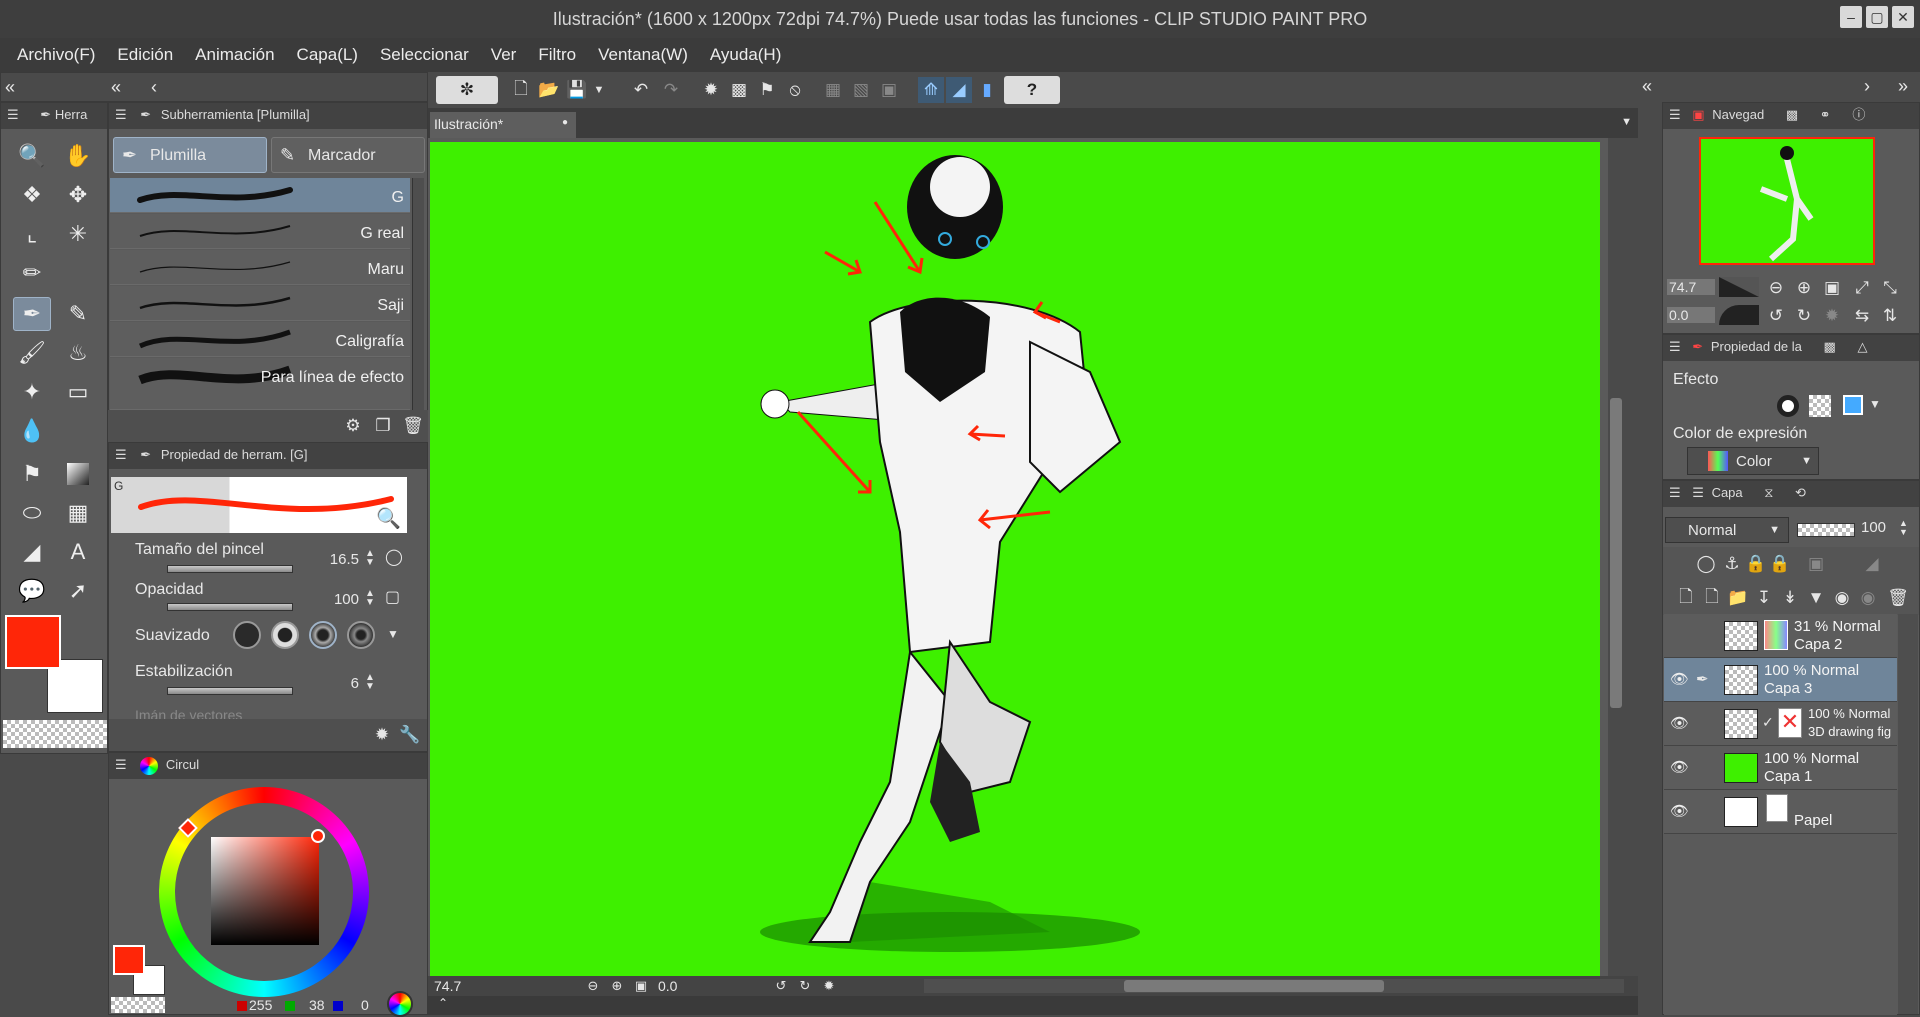  What do you see at coordinates (711, 90) in the screenshot?
I see `clear-icon: ✹` at bounding box center [711, 90].